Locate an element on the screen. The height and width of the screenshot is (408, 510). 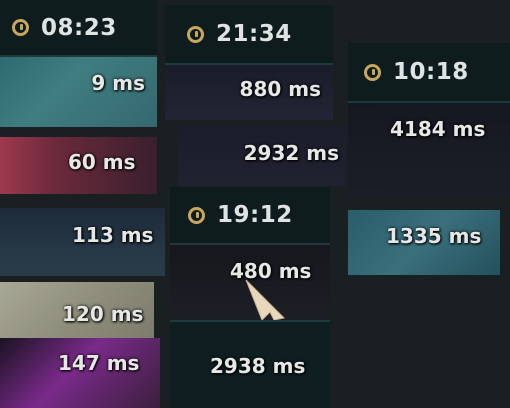
mouse-cursor-icon is located at coordinates (265, 299).